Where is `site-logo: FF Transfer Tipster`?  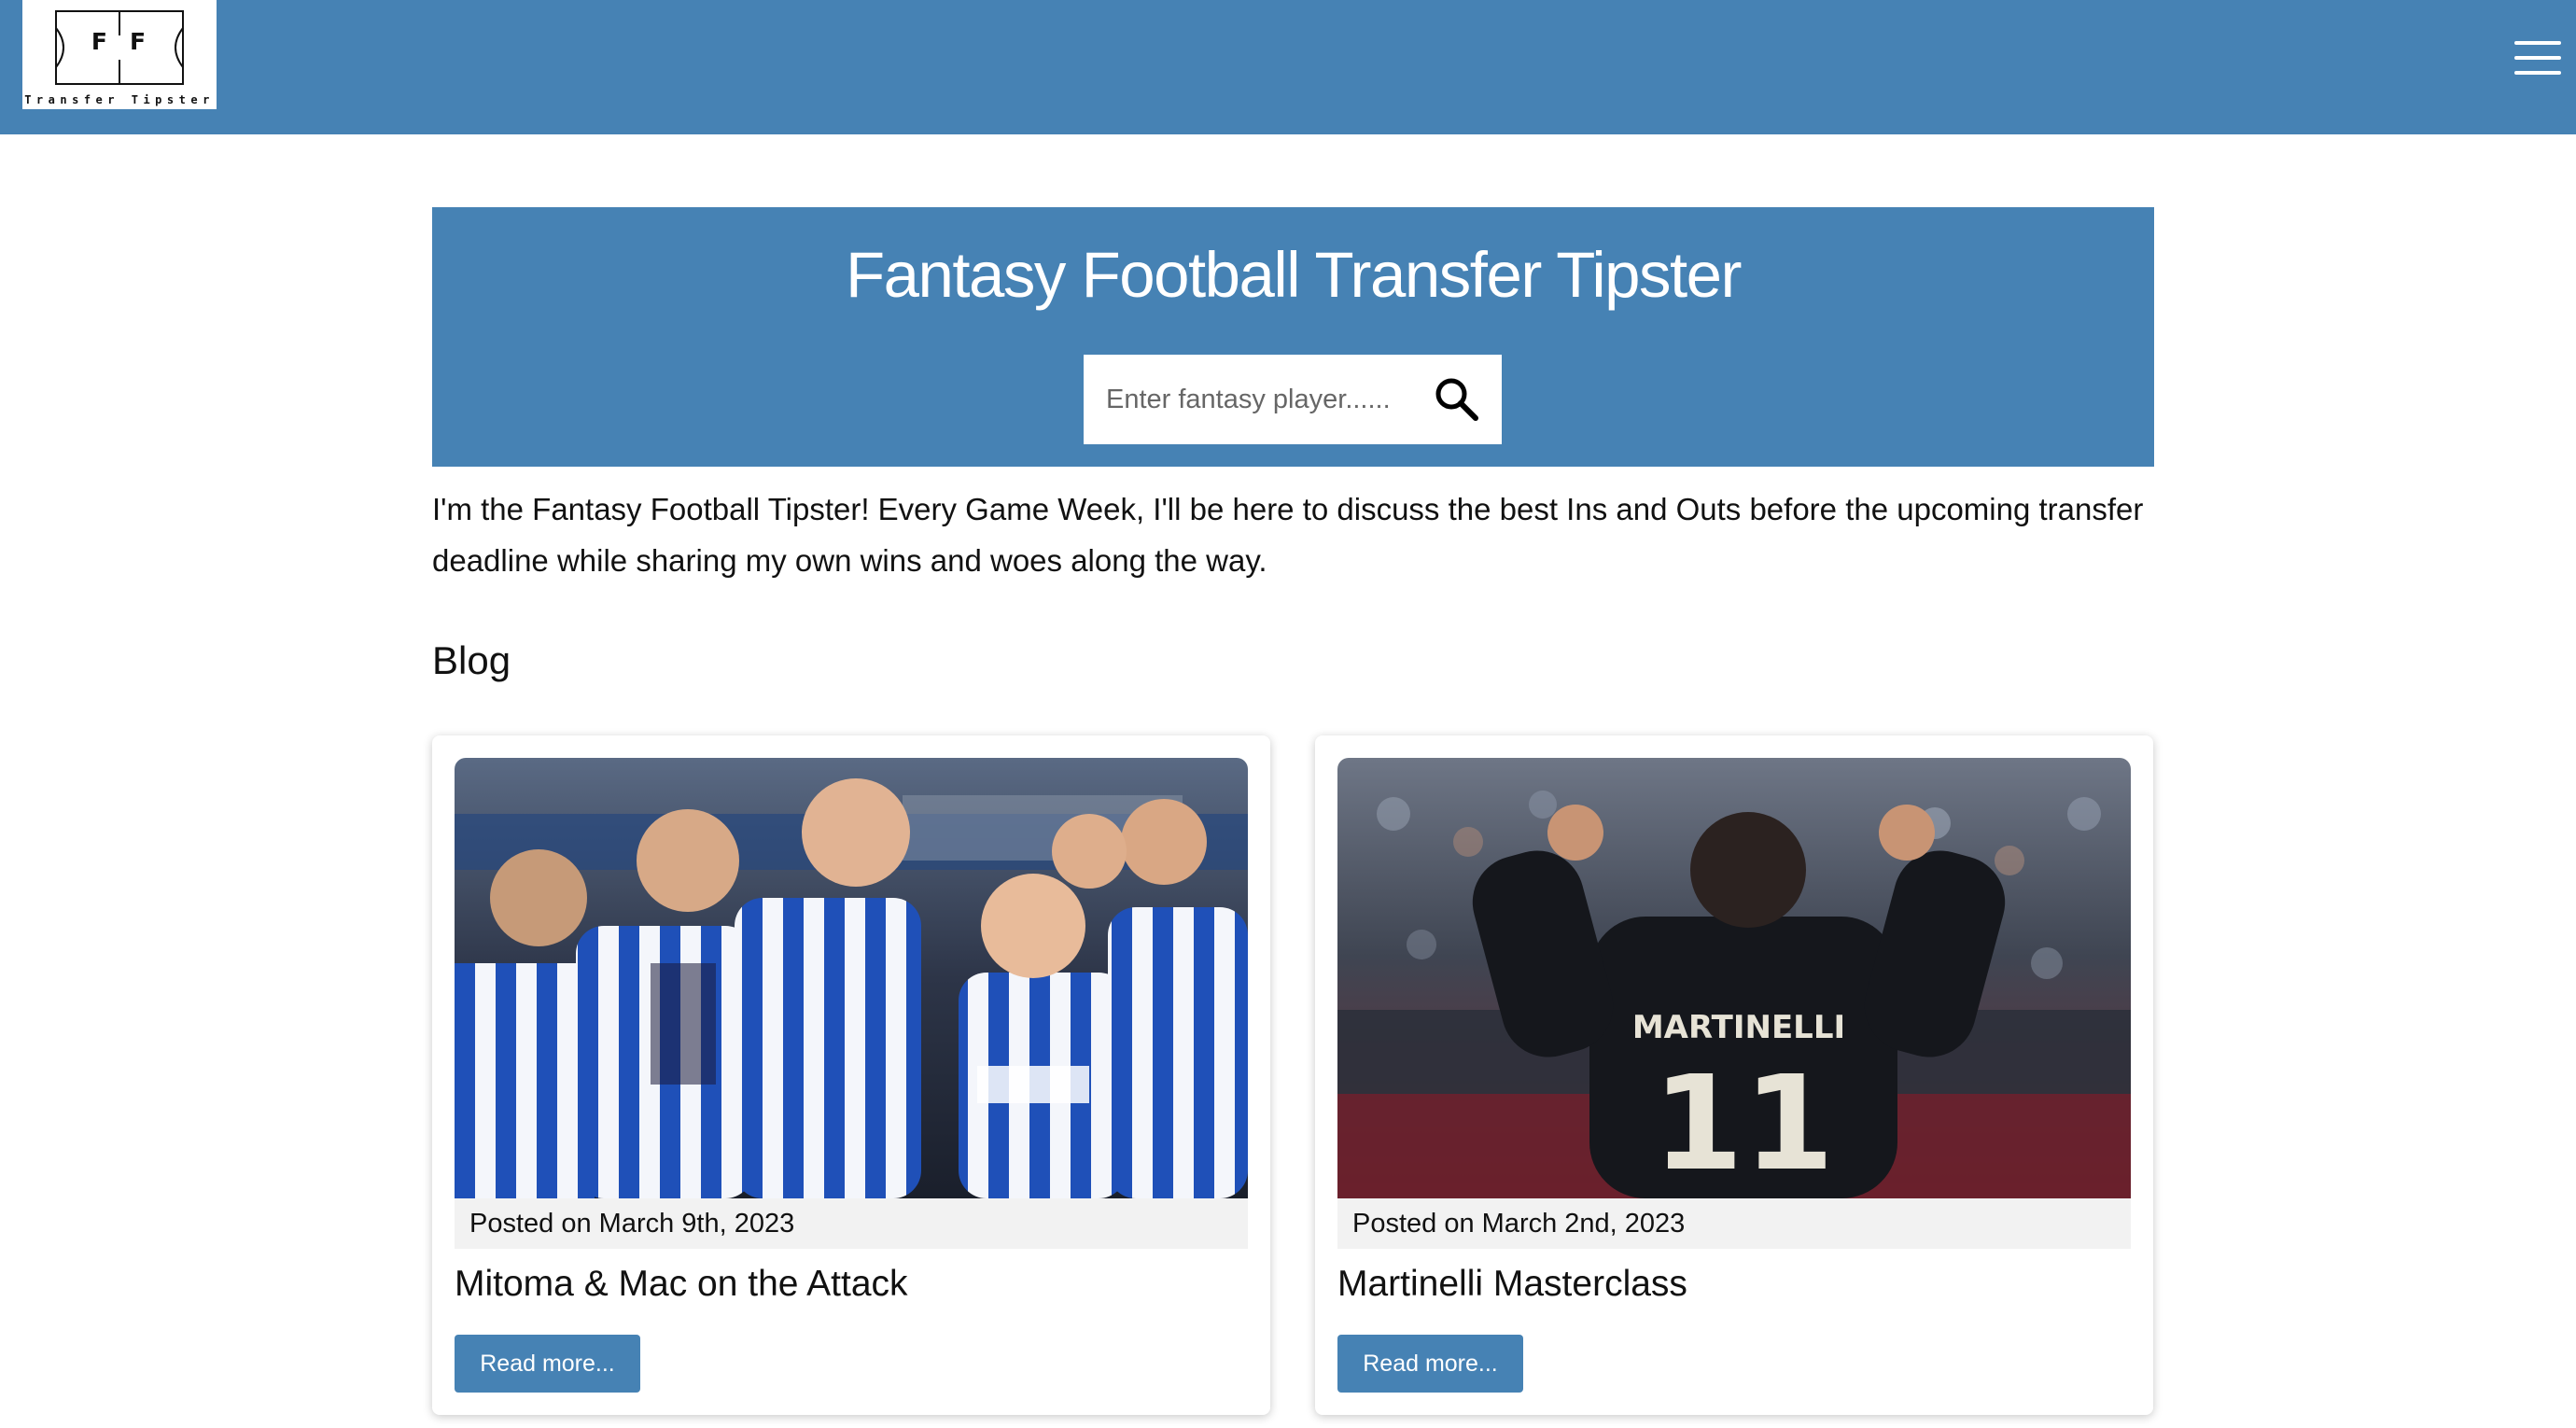 site-logo: FF Transfer Tipster is located at coordinates (119, 54).